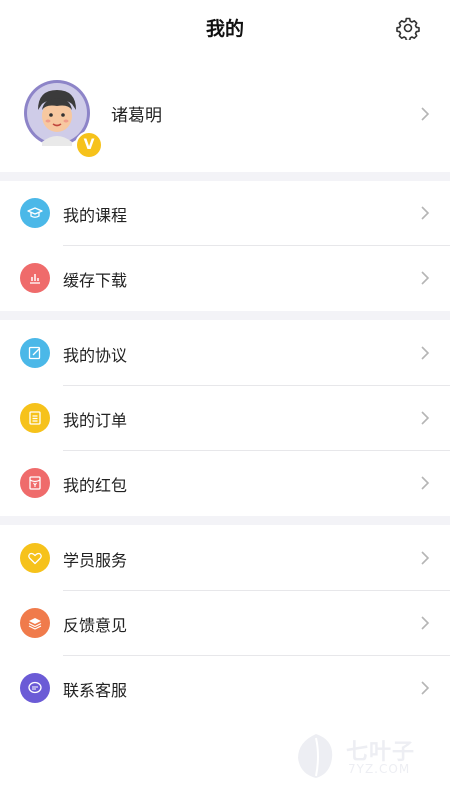  Describe the element at coordinates (225, 483) in the screenshot. I see `menu-item-red-envelopes: 我的红包` at that location.